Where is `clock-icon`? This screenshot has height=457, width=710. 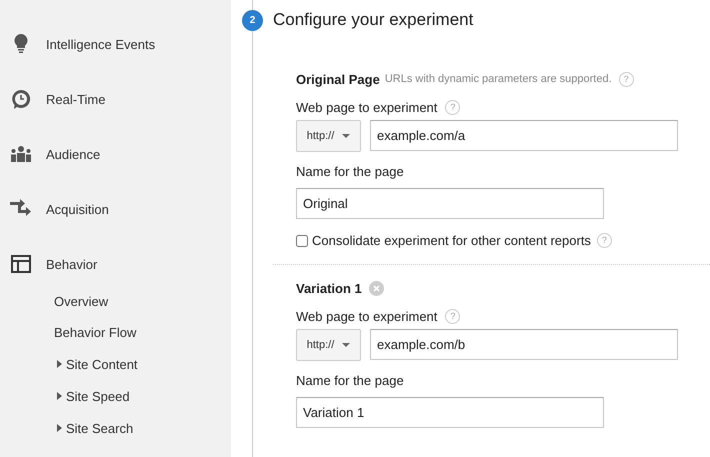
clock-icon is located at coordinates (21, 99).